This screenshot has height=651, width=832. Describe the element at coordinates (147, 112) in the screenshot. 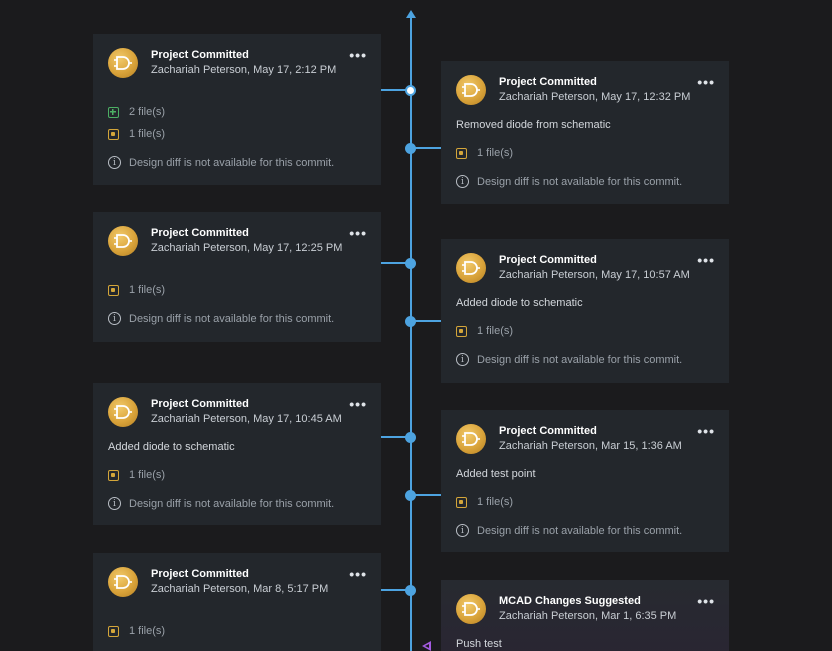

I see `file-count-label: 2 file(s)` at that location.